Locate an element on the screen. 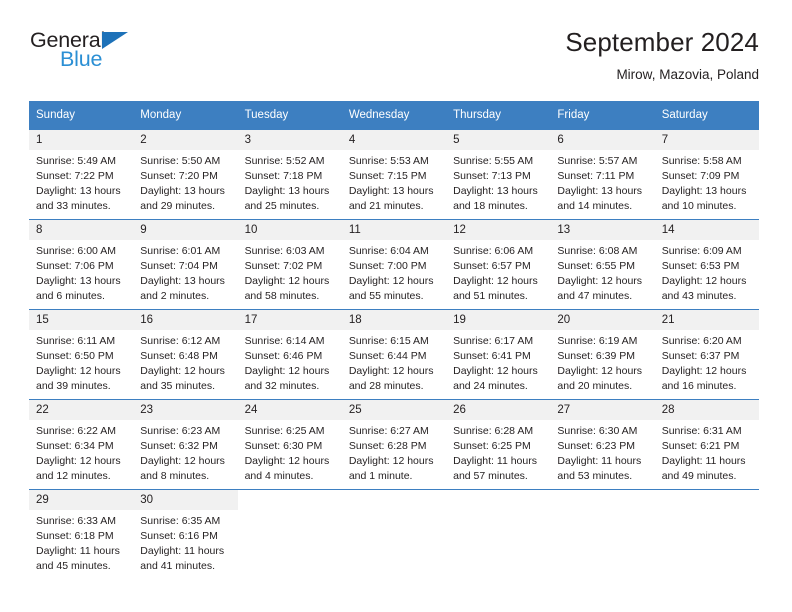 The image size is (792, 612). sunset-line: Sunset: 7:11 PM is located at coordinates (596, 176).